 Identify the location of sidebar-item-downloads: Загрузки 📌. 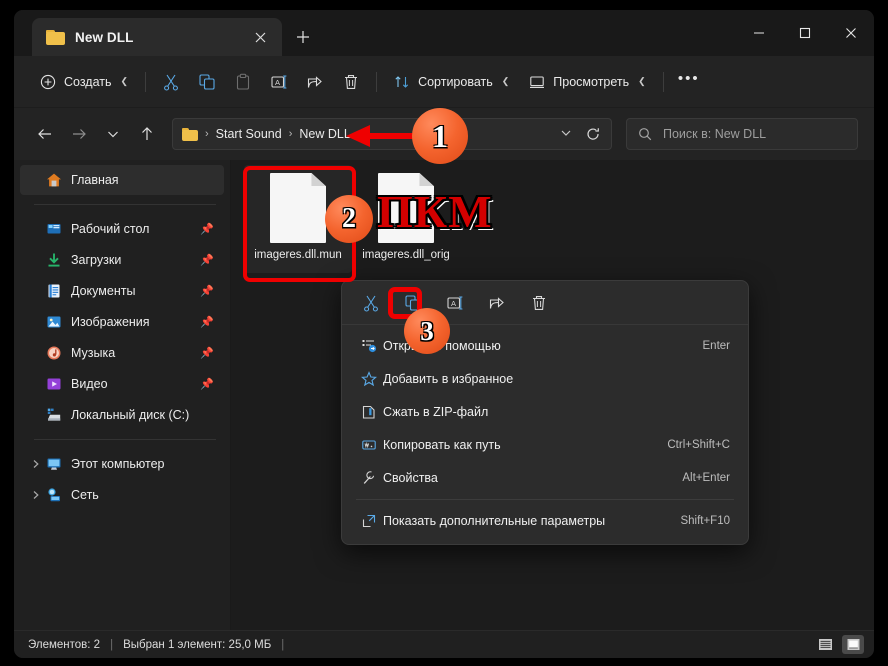
(122, 260).